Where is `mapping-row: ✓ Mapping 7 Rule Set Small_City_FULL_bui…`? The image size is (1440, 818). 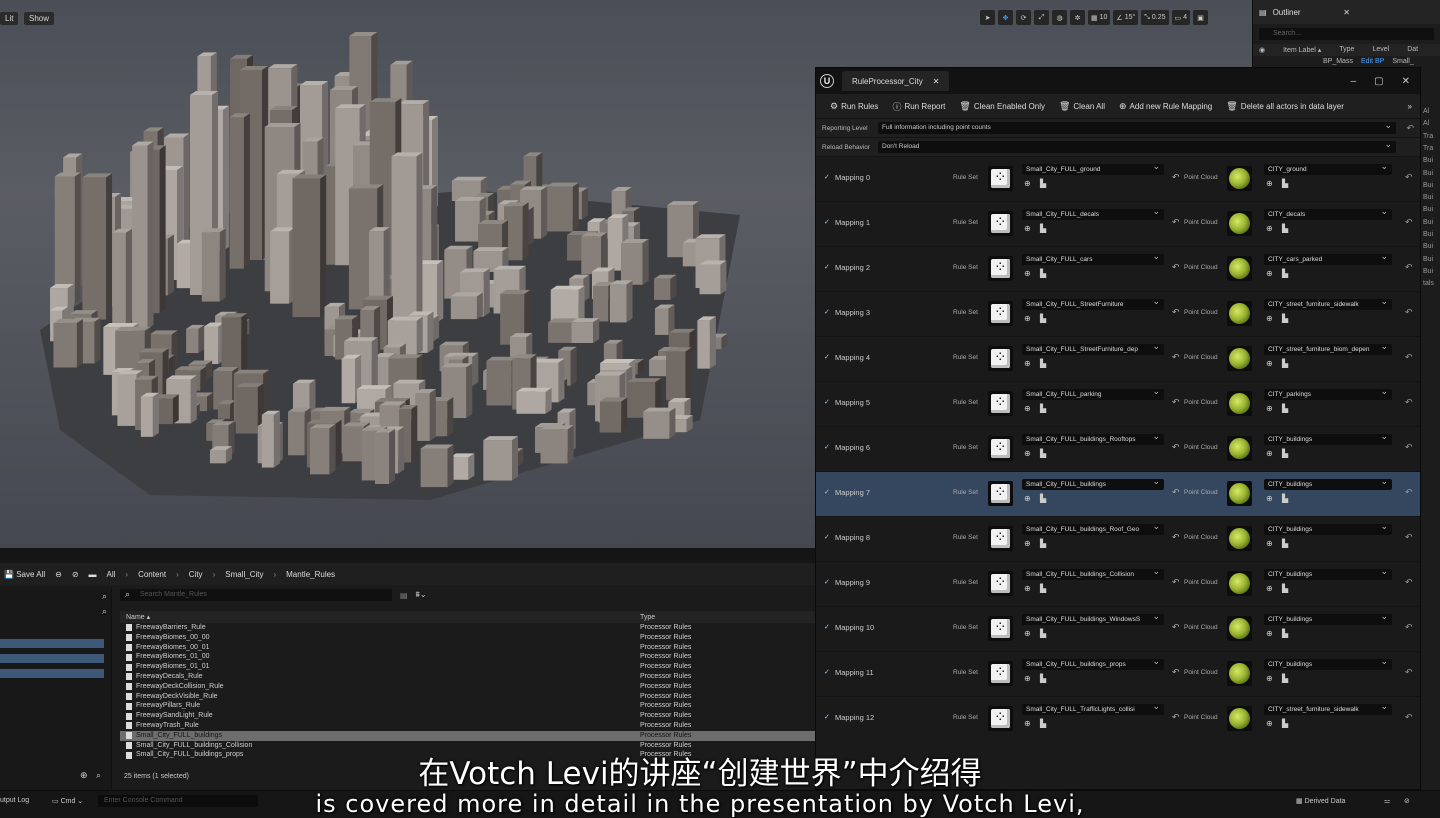
mapping-row: ✓ Mapping 7 Rule Set Small_City_FULL_bui… is located at coordinates (1118, 493).